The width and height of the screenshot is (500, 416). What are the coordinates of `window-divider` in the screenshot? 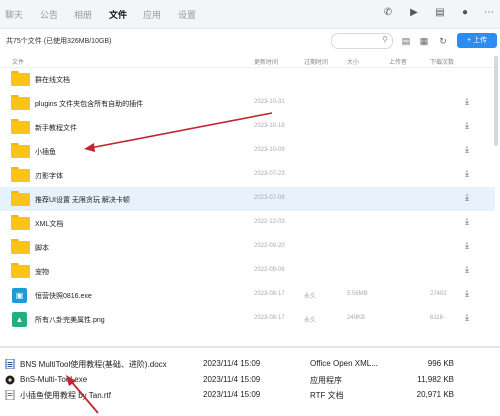 It's located at (250, 347).